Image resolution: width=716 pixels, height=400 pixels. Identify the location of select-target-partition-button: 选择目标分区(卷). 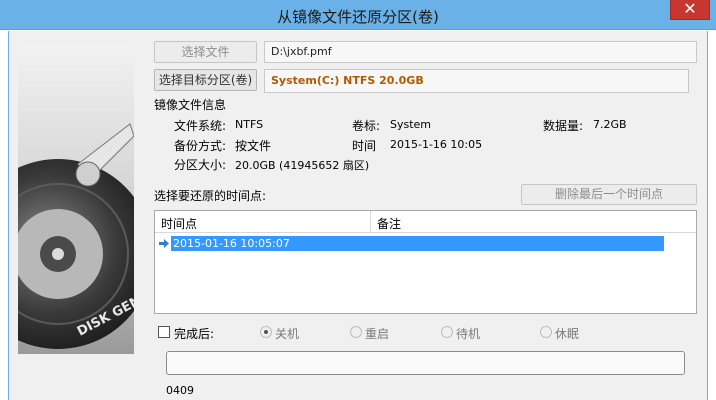
(205, 80).